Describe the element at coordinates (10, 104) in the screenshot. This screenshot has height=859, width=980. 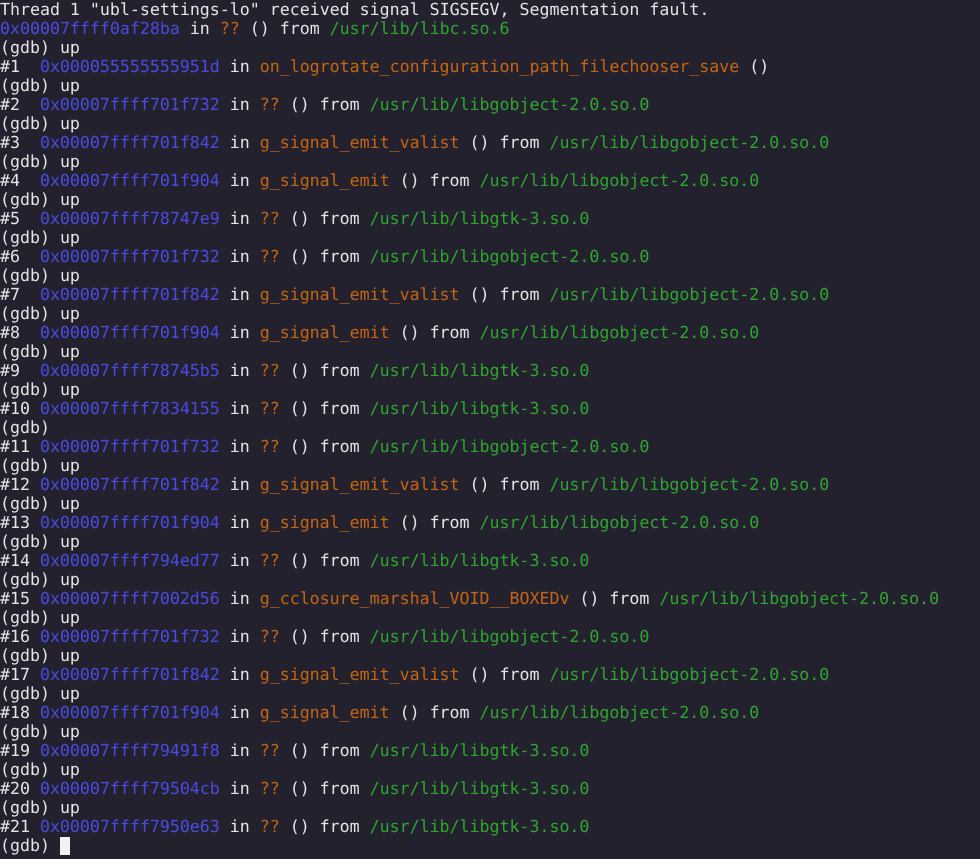
I see `frame-number: #2` at that location.